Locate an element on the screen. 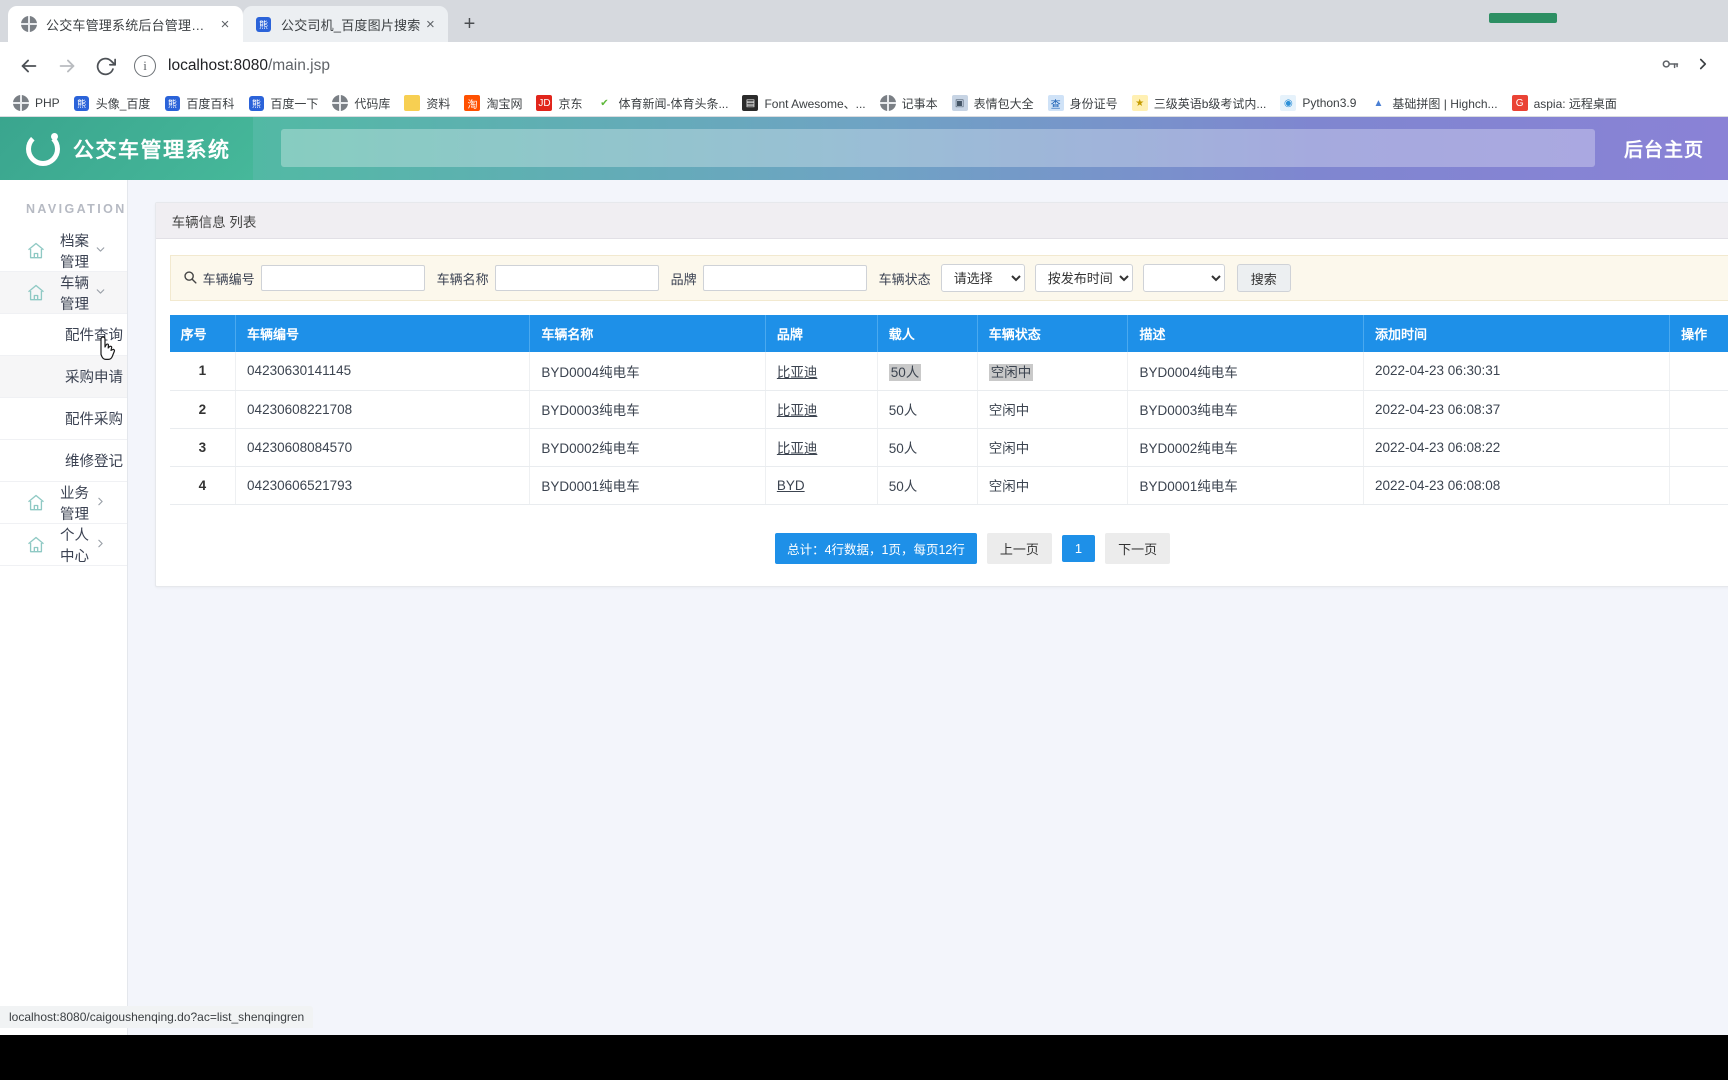  sort-select: 按发布时间 is located at coordinates (1083, 278).